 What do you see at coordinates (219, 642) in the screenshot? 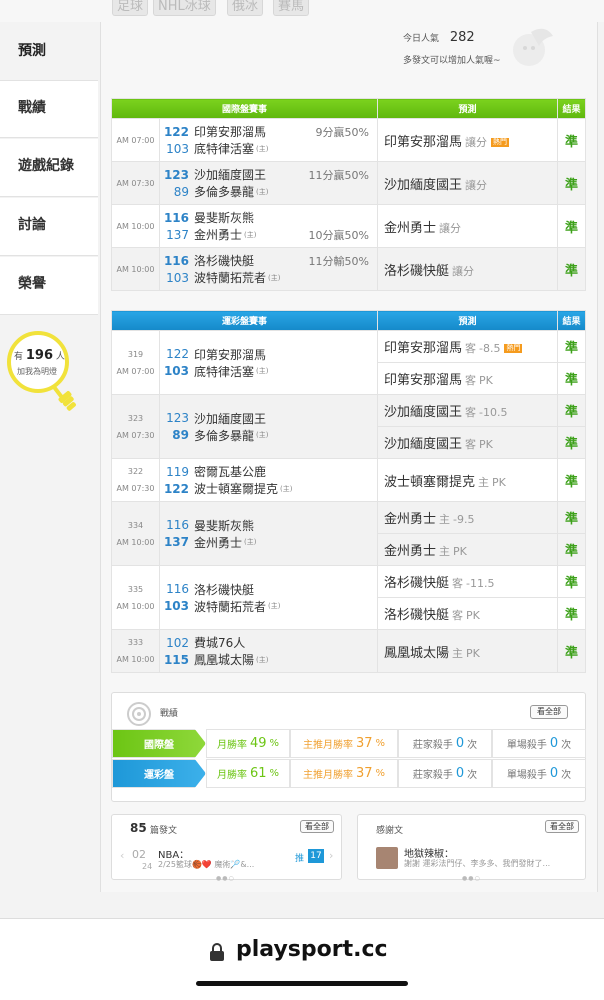
I see `away-team: 費城76人` at bounding box center [219, 642].